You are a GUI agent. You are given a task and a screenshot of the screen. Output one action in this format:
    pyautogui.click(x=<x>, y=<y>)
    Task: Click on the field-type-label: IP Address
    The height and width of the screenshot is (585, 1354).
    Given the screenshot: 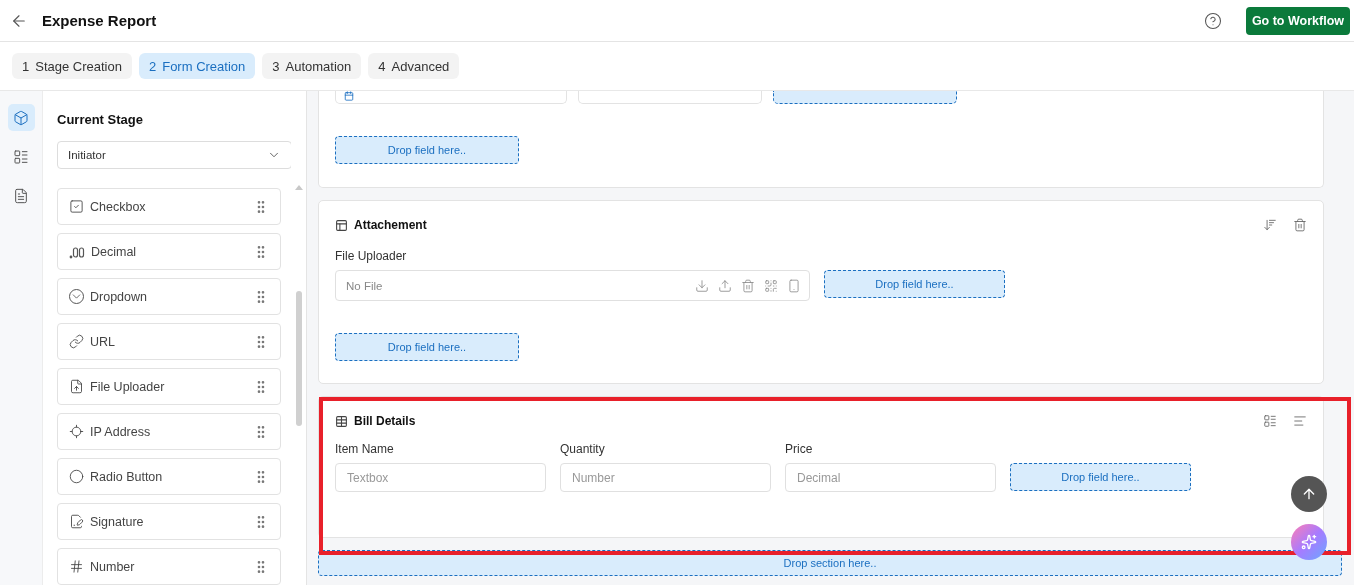 What is the action you would take?
    pyautogui.click(x=121, y=431)
    